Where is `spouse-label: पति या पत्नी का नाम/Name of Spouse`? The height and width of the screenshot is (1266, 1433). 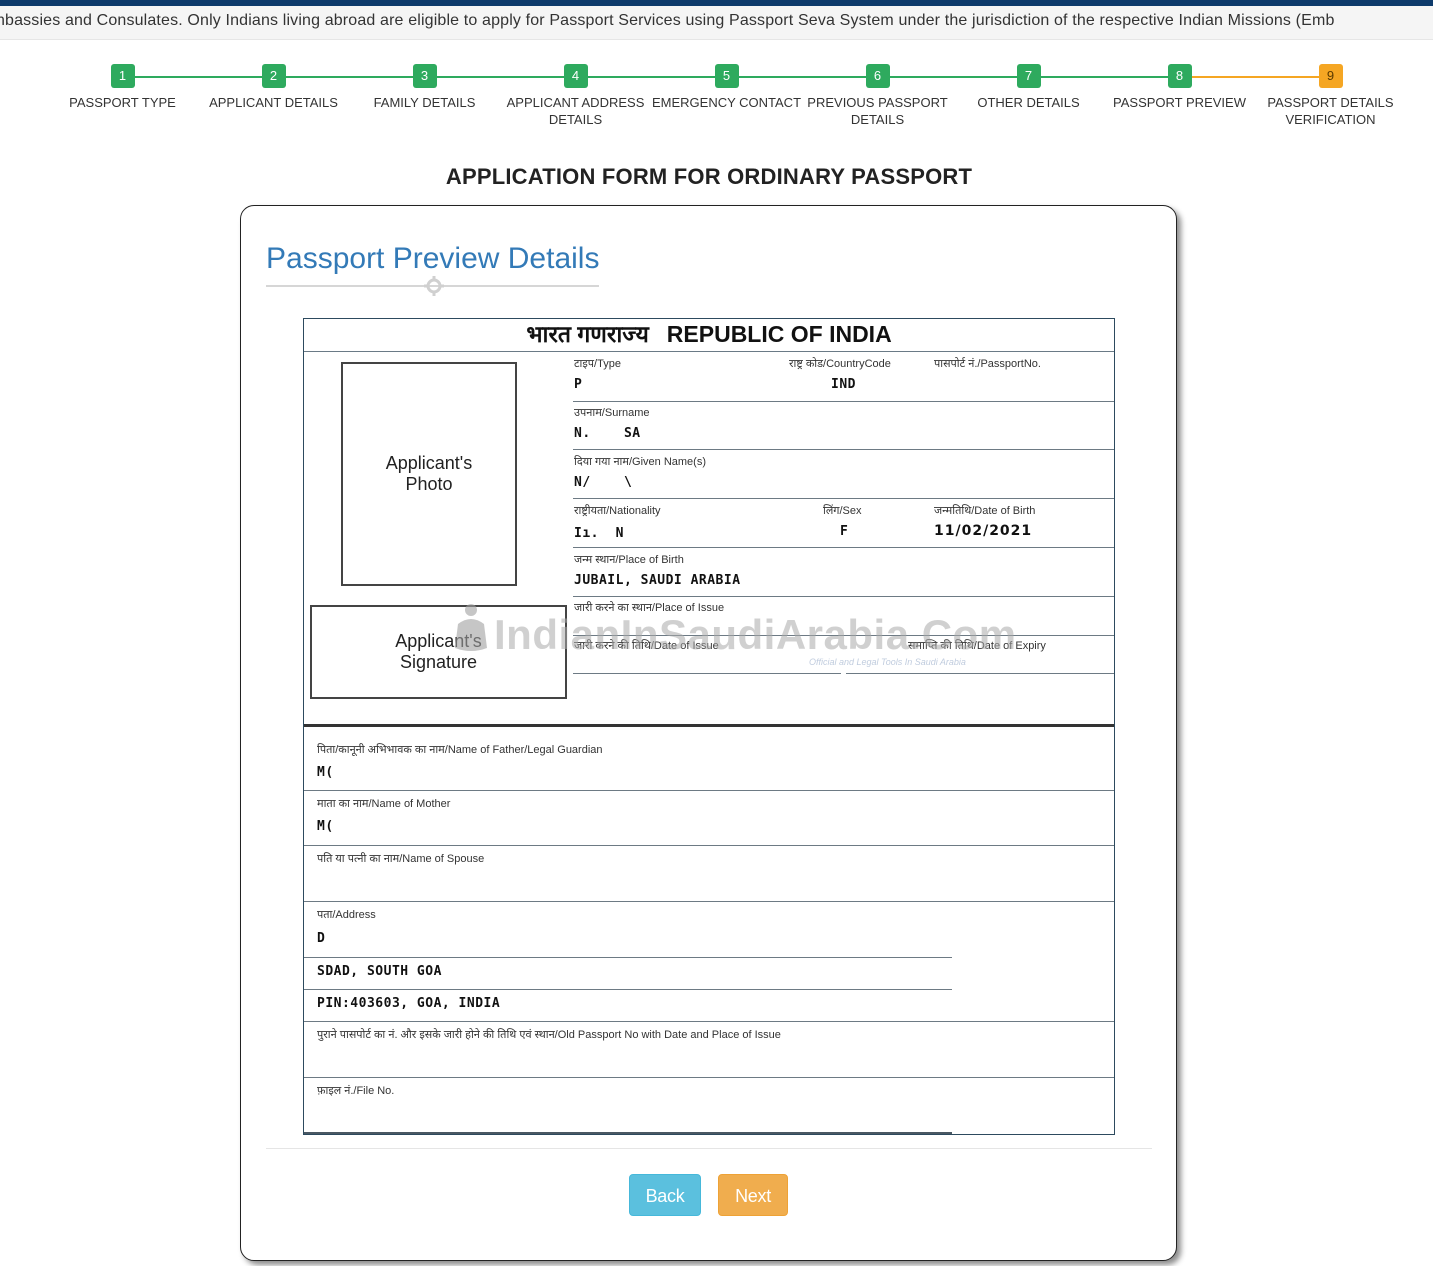
spouse-label: पति या पत्नी का नाम/Name of Spouse is located at coordinates (401, 859).